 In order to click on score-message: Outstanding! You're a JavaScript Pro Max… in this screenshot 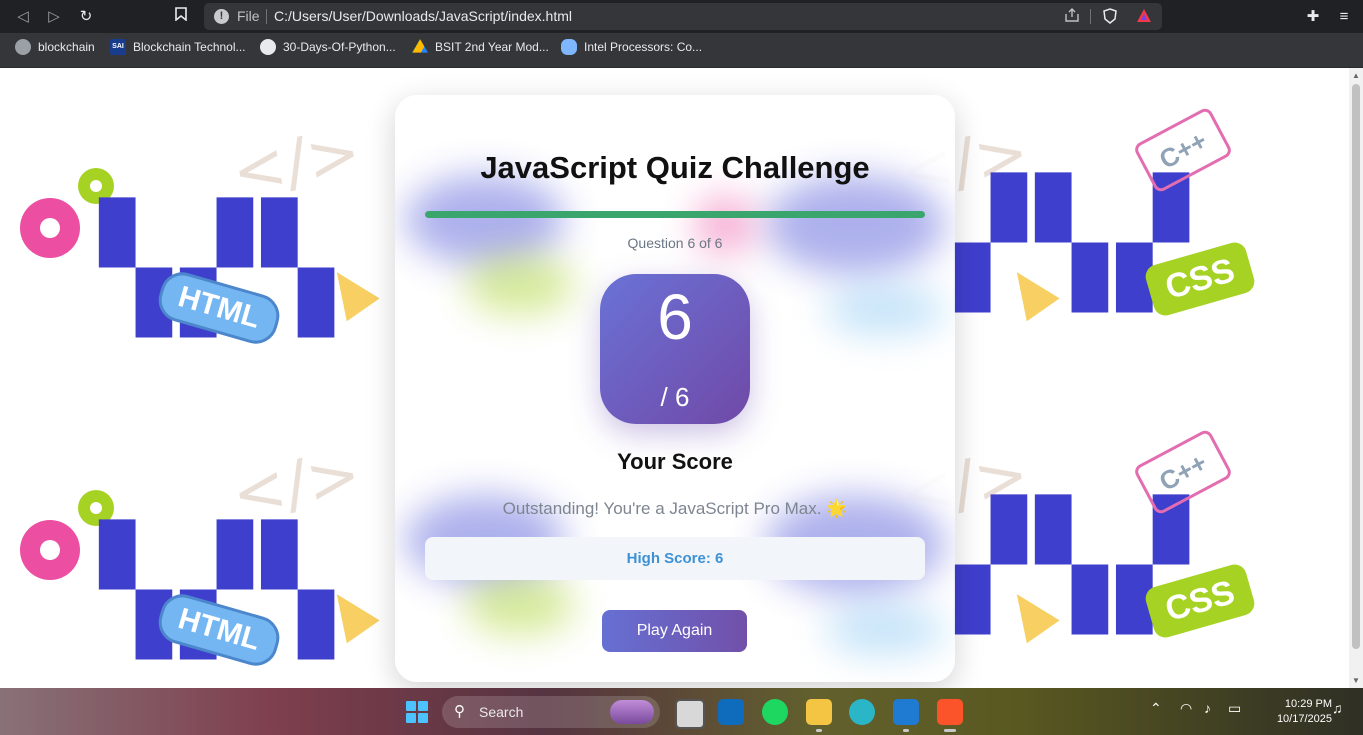, I will do `click(675, 508)`.